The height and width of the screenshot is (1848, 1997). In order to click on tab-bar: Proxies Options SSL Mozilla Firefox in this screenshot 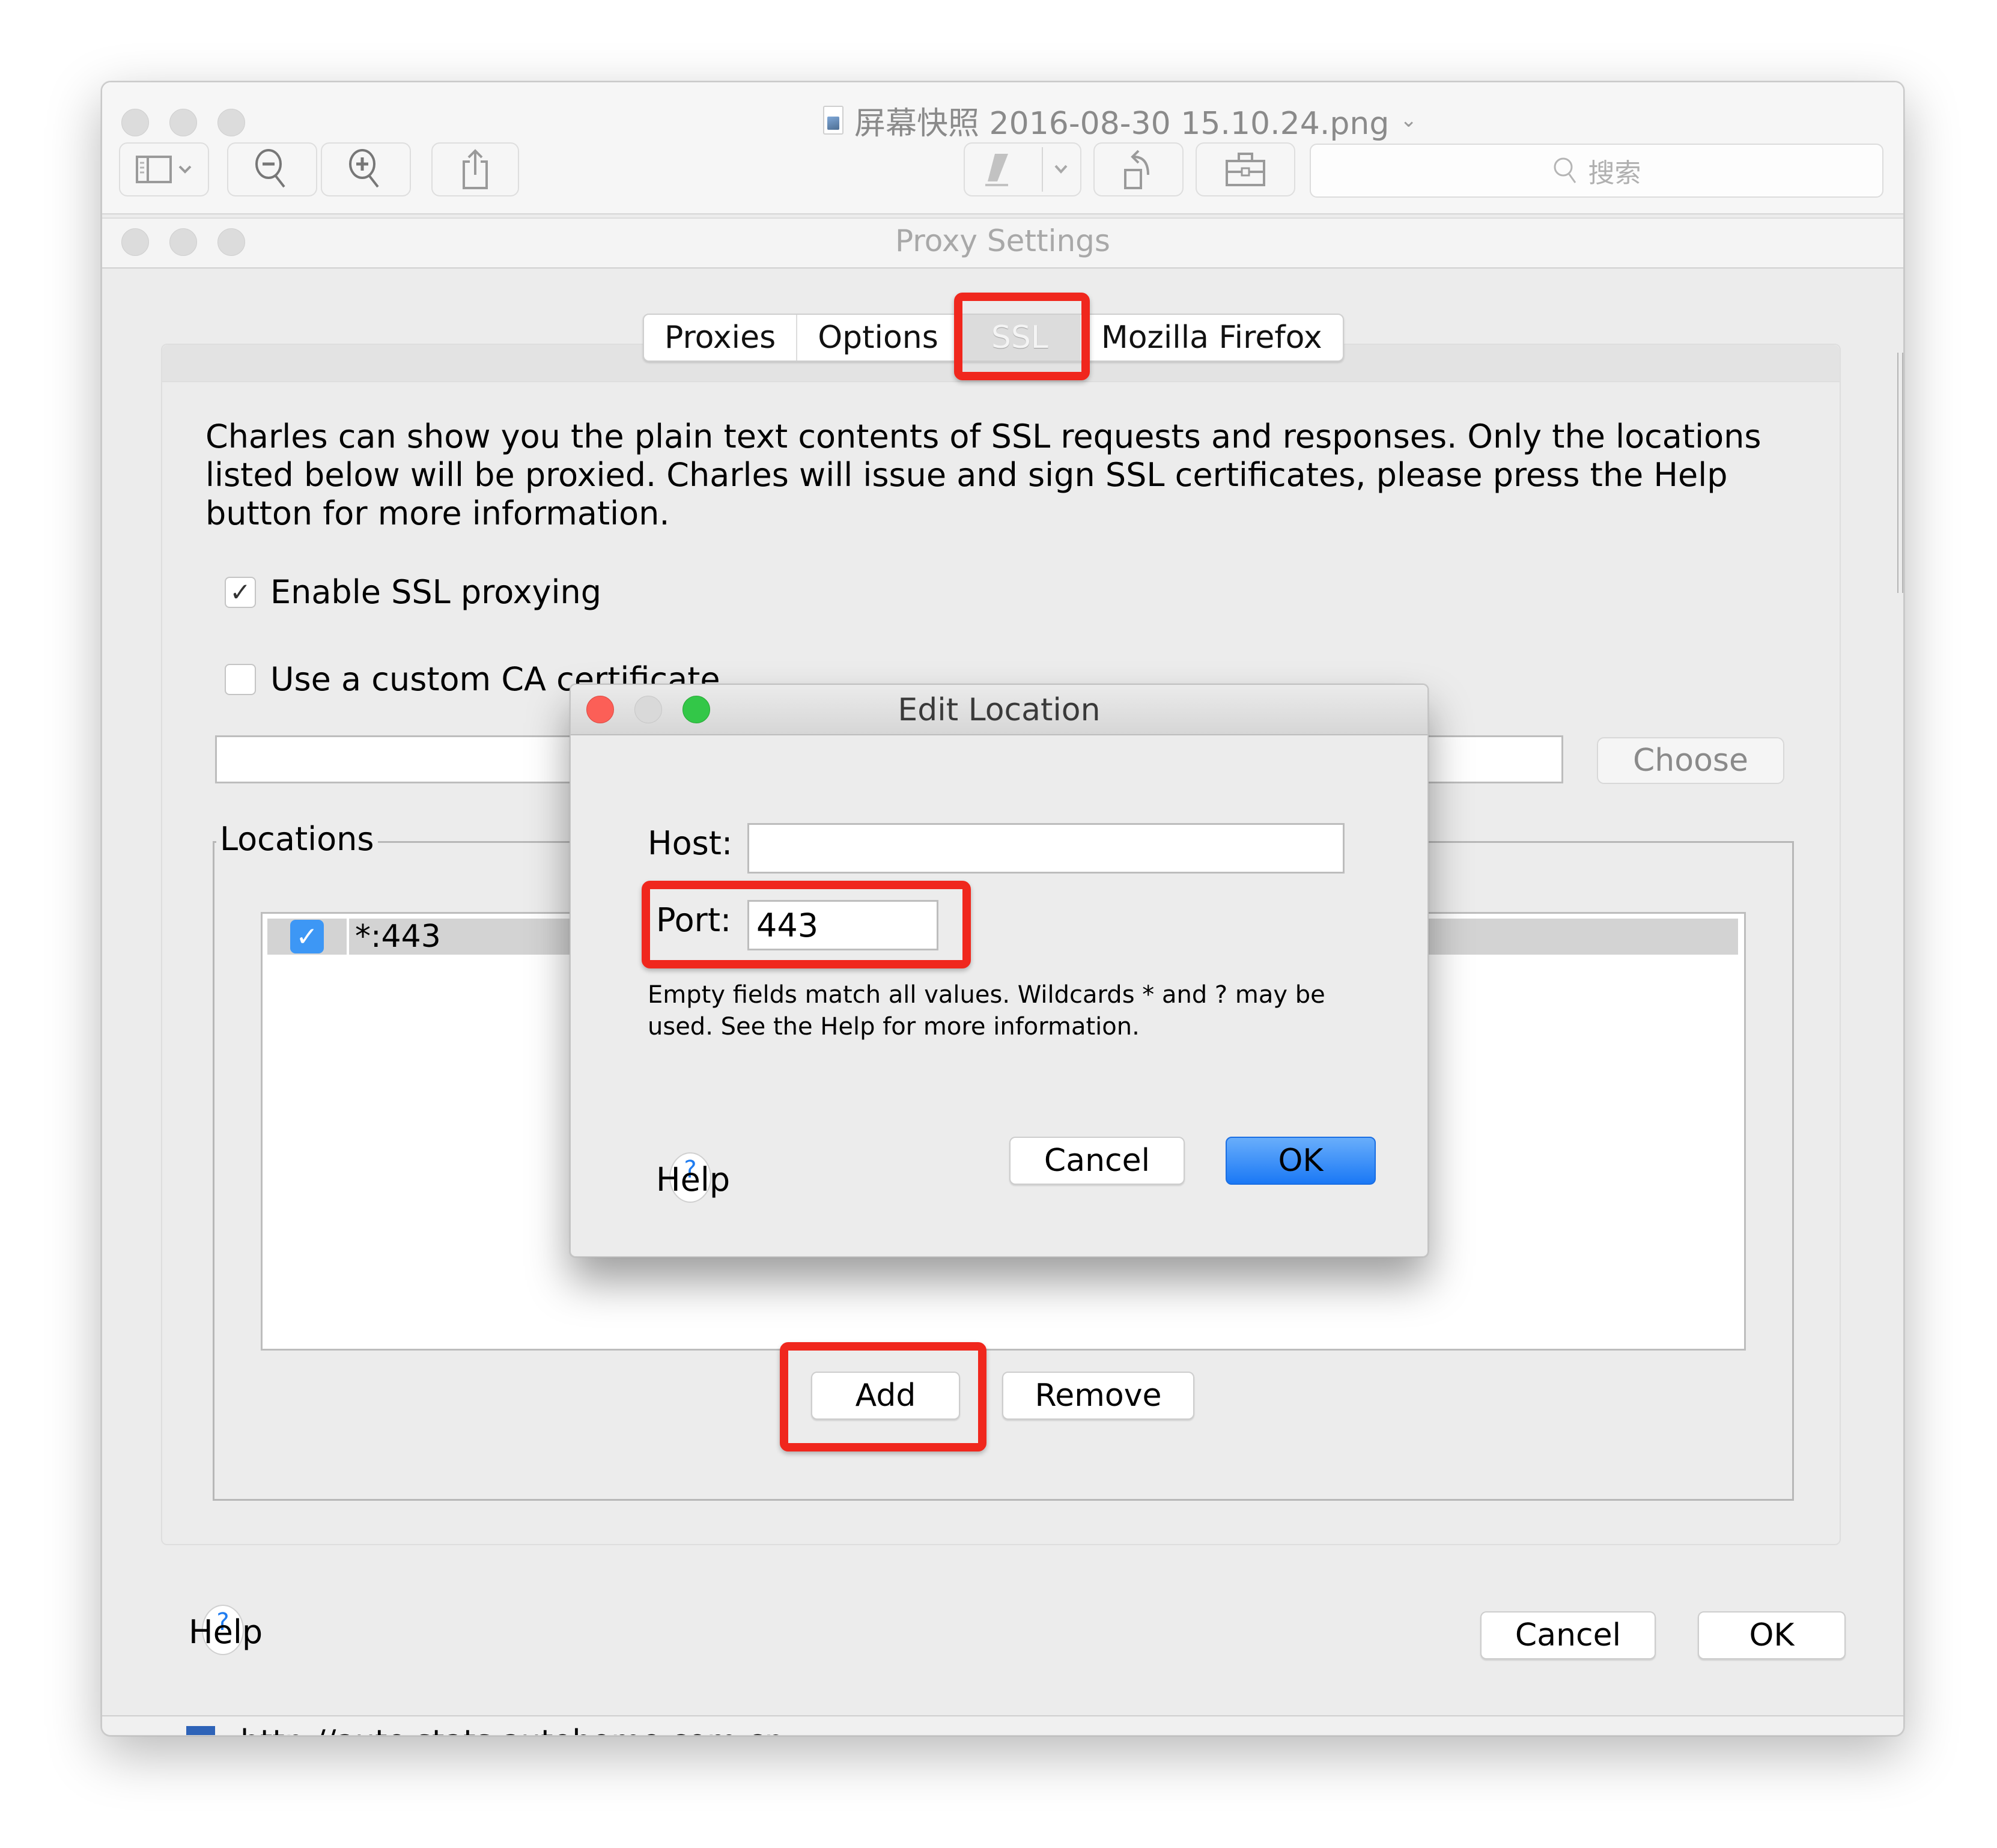, I will do `click(993, 338)`.